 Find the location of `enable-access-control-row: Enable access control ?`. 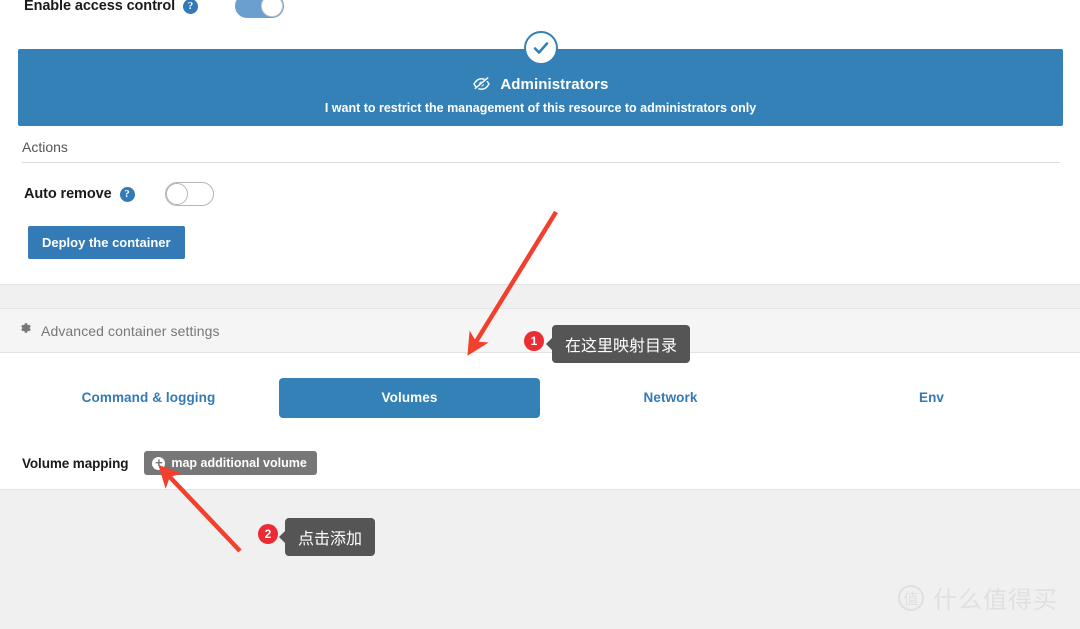

enable-access-control-row: Enable access control ? is located at coordinates (154, 9).